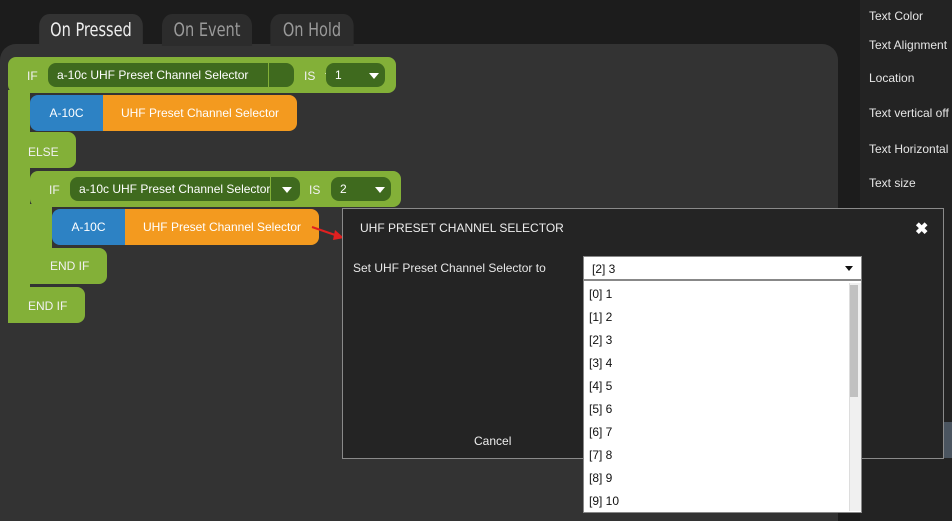 This screenshot has width=952, height=521. Describe the element at coordinates (921, 229) in the screenshot. I see `close-icon: ✖` at that location.